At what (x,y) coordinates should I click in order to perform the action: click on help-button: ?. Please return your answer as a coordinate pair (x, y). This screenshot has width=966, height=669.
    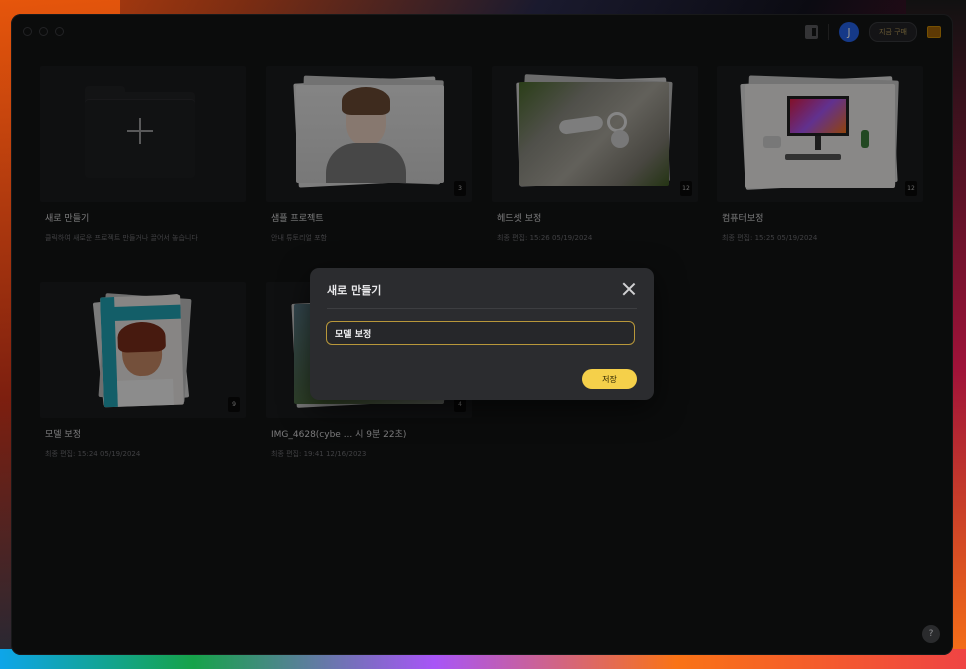
    Looking at the image, I should click on (931, 634).